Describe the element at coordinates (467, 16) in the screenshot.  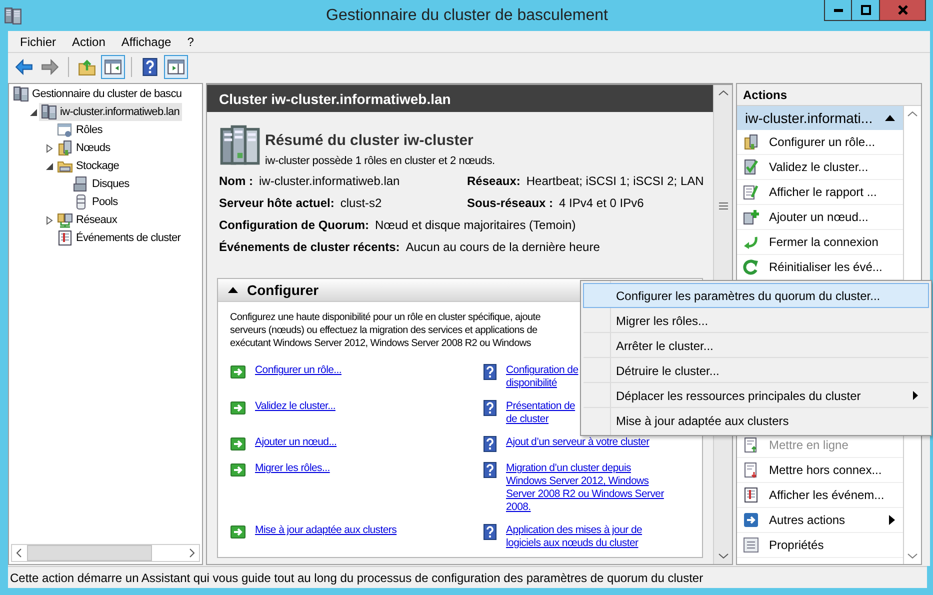
I see `window-title: Gestionnaire du cluster de basculement` at that location.